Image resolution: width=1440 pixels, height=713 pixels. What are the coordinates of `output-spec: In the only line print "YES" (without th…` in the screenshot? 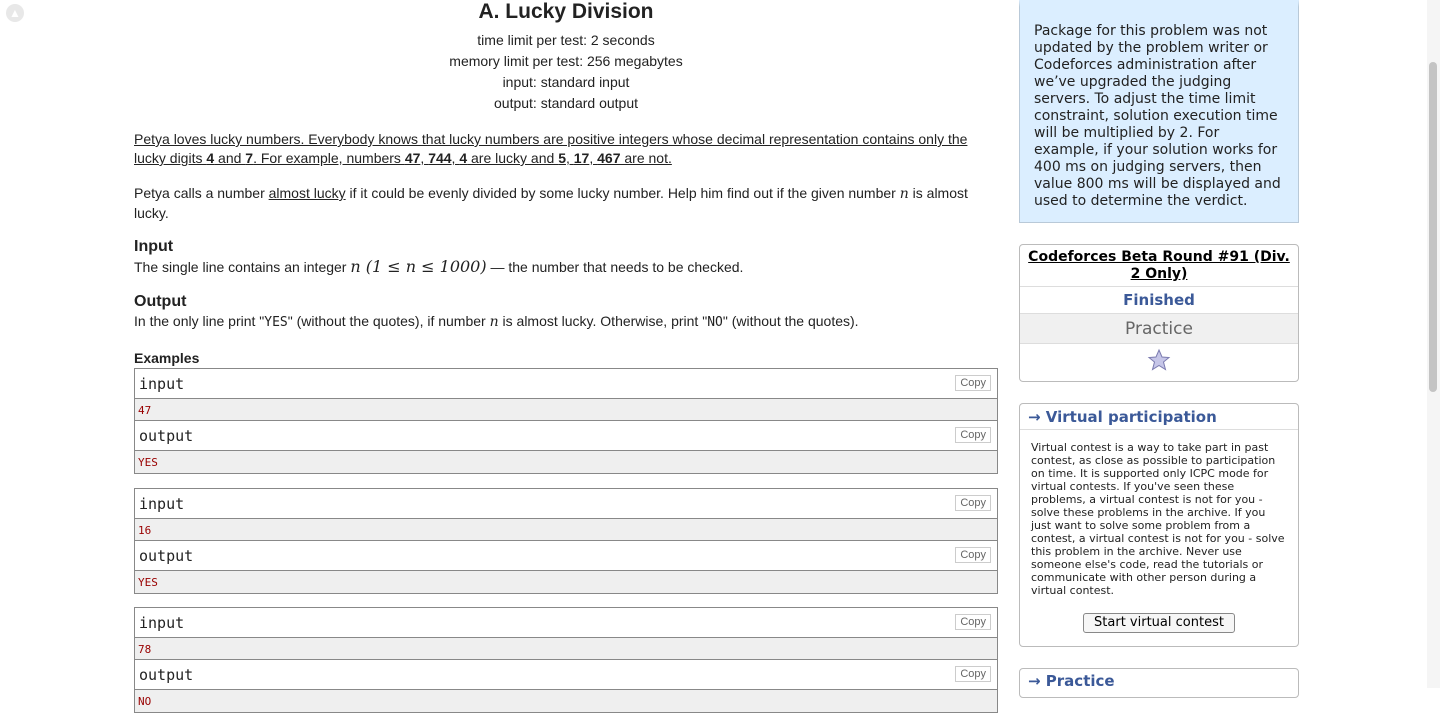 It's located at (496, 321).